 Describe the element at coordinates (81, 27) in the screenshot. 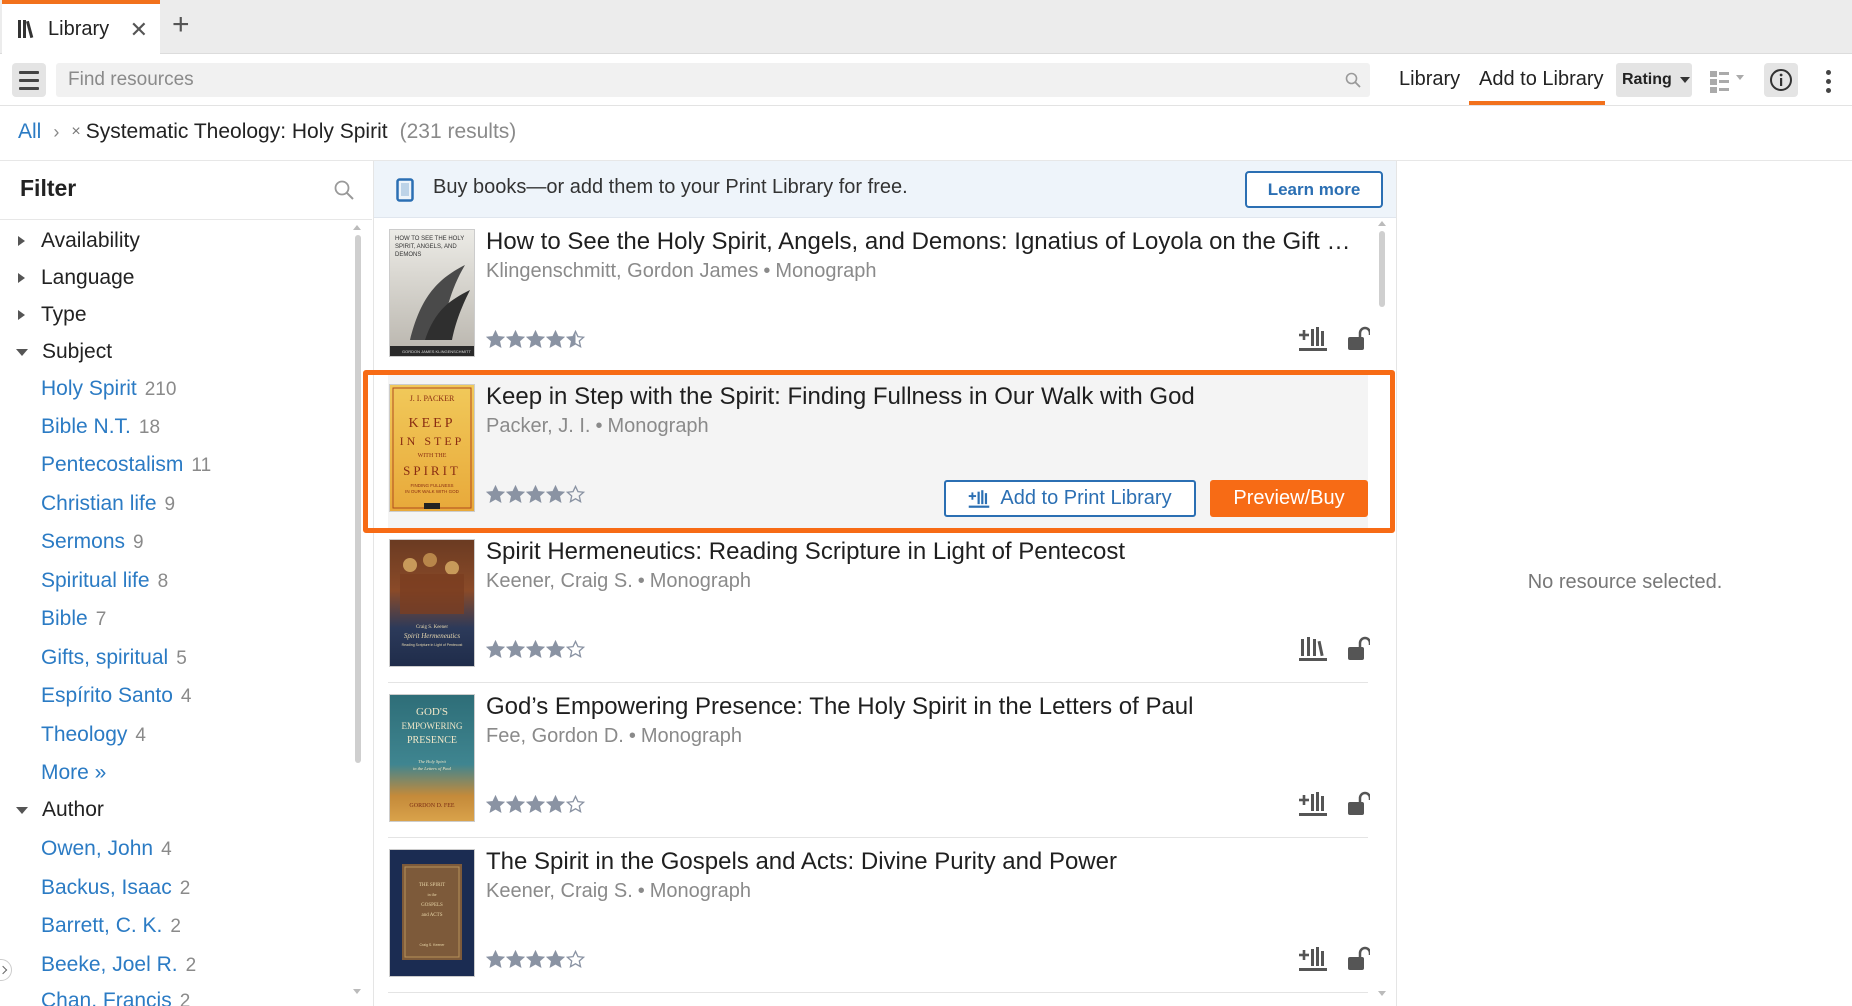

I see `tab-library: Library ✕` at that location.